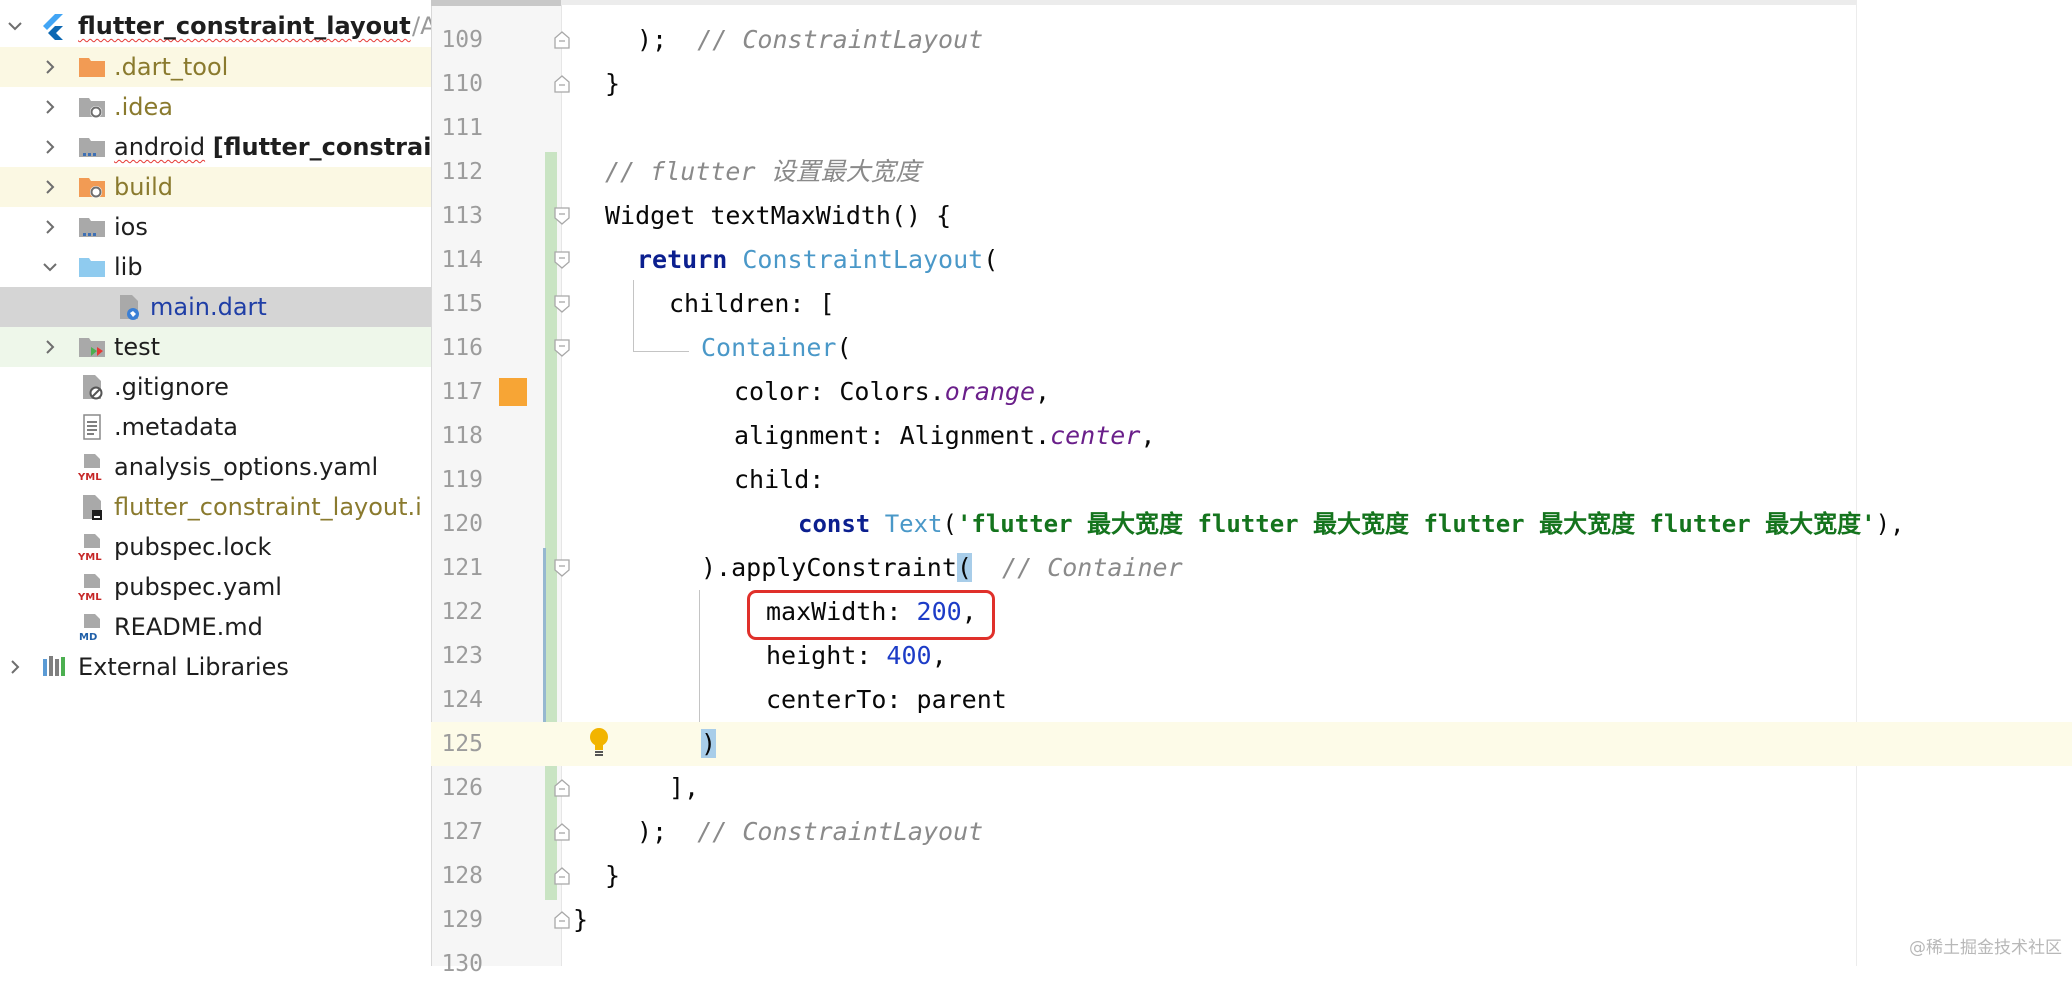 The image size is (2072, 986). What do you see at coordinates (513, 392) in the screenshot?
I see `color-preview-swatch` at bounding box center [513, 392].